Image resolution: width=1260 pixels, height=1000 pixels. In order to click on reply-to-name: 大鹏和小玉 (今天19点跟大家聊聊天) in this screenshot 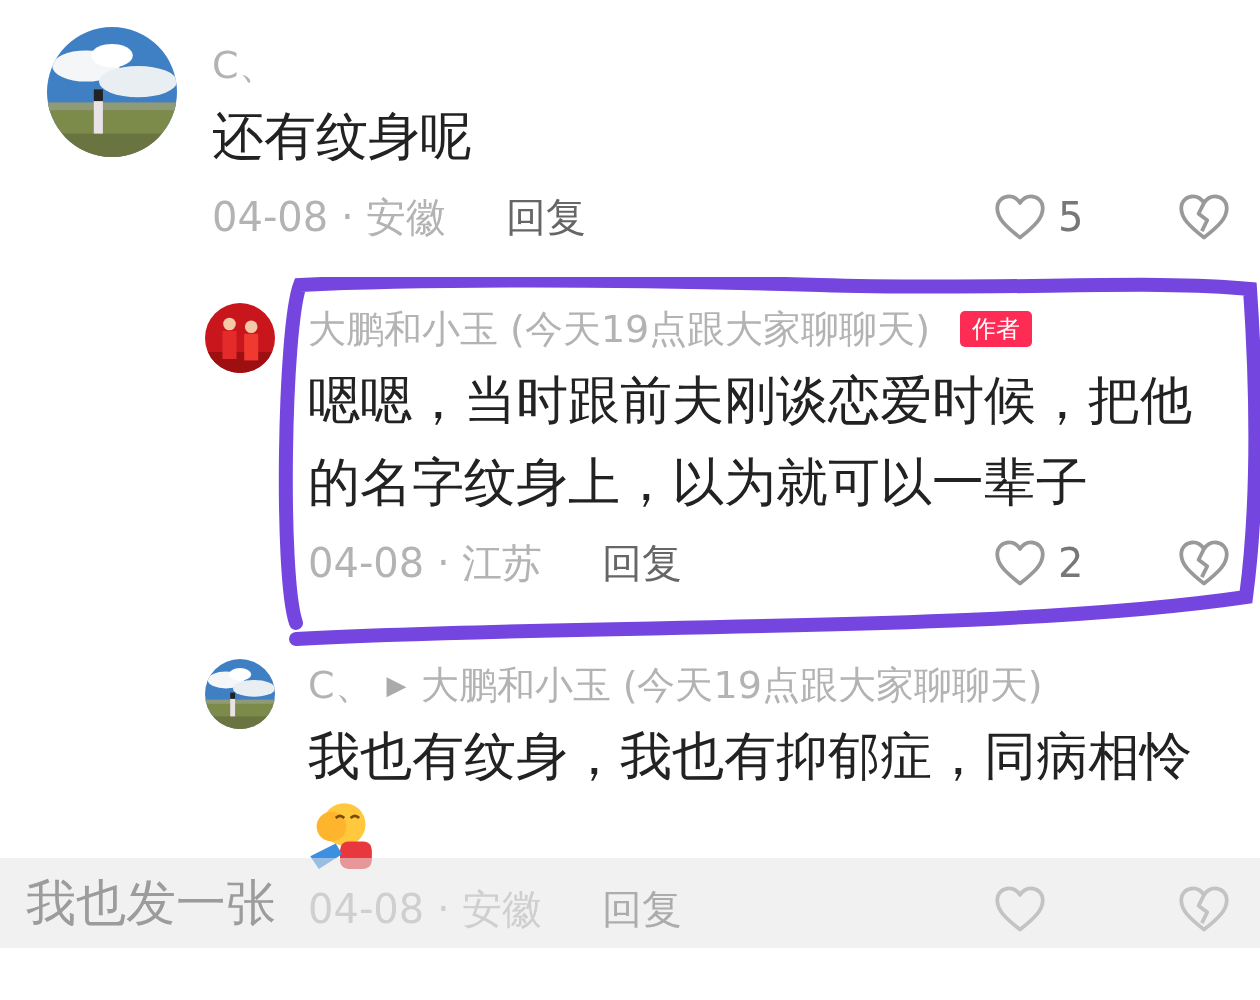, I will do `click(731, 685)`.